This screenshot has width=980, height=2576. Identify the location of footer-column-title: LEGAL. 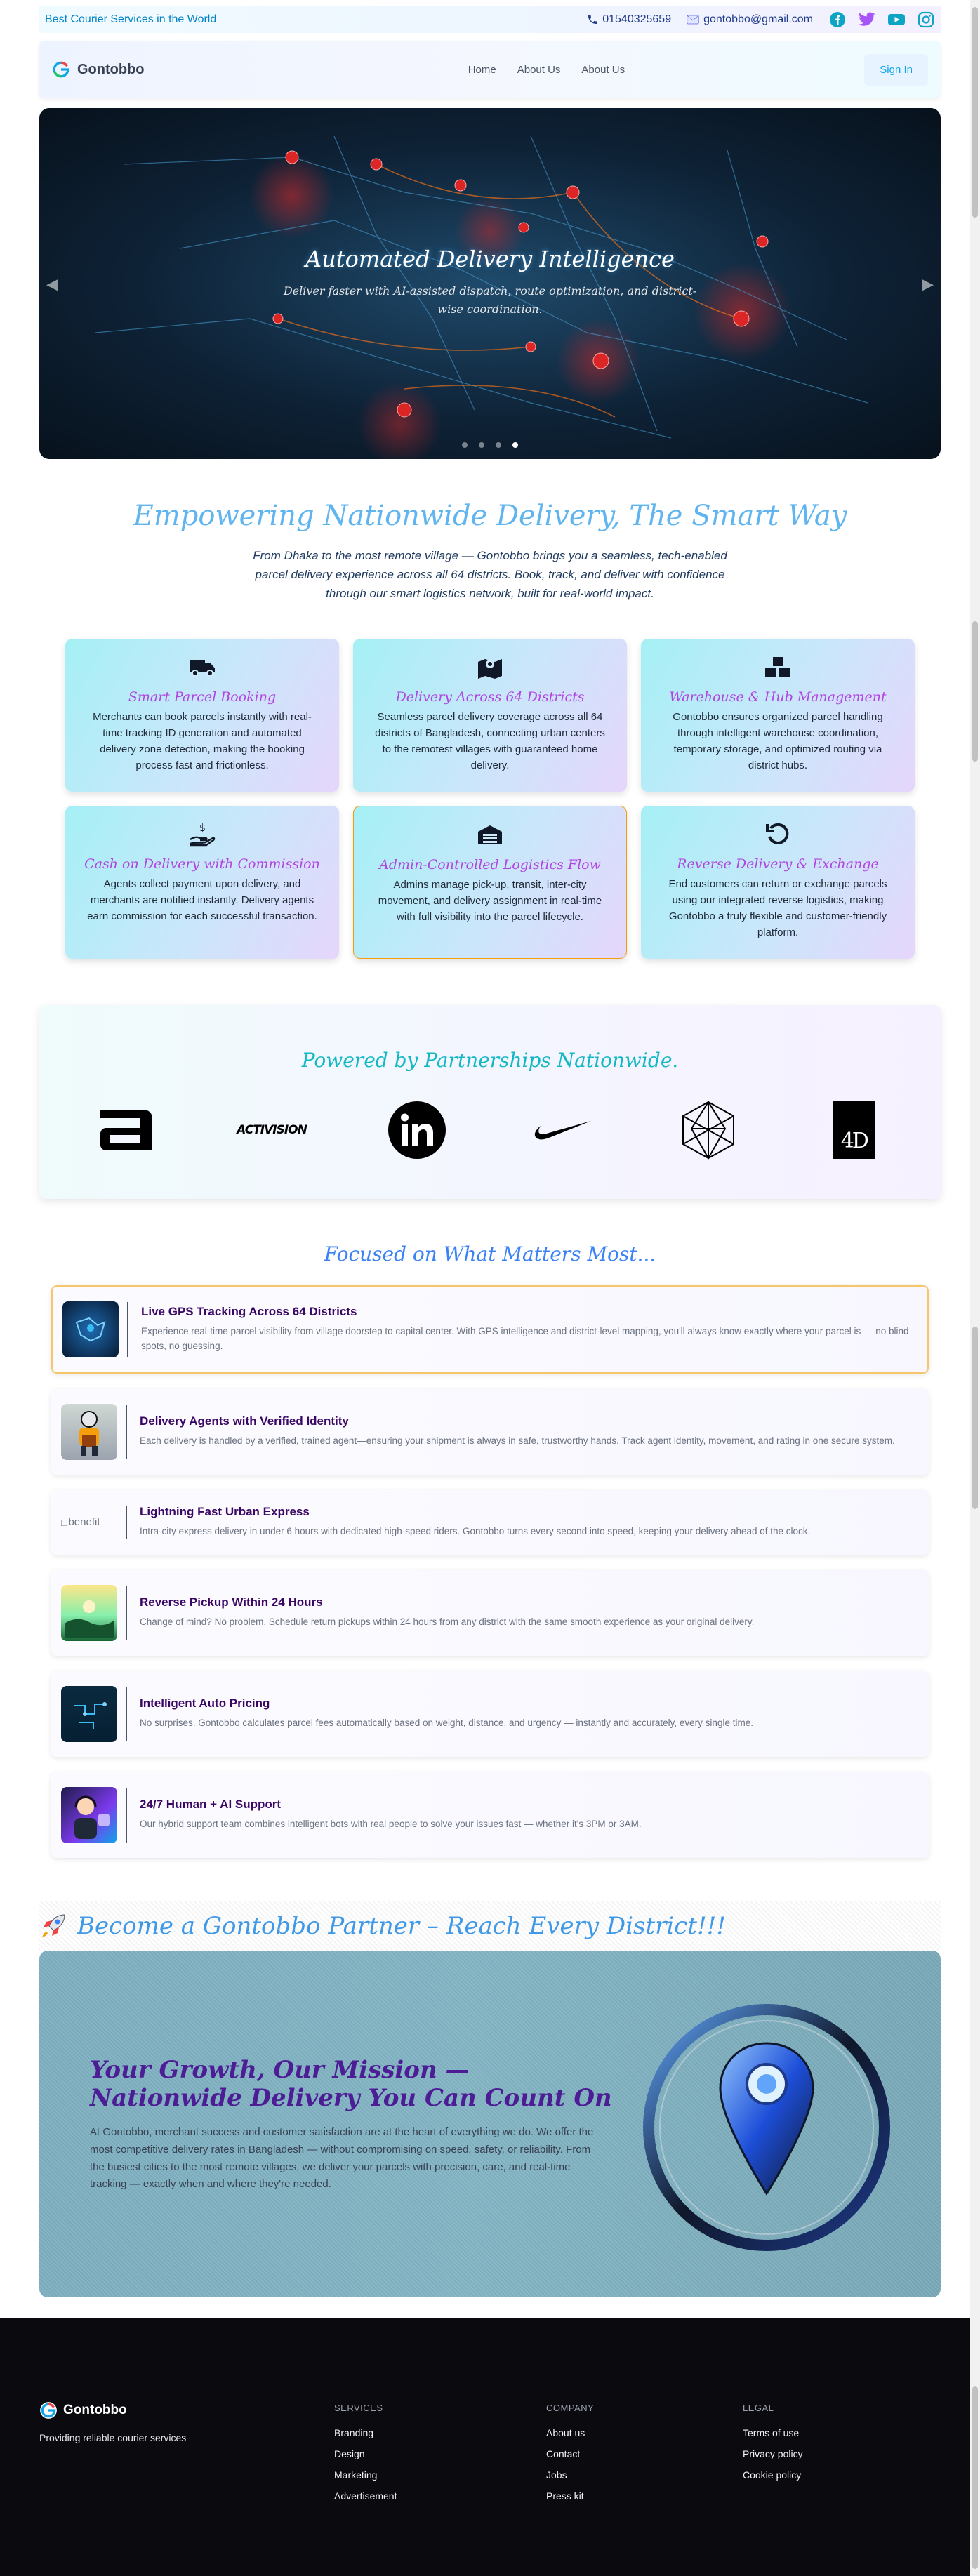
(759, 2408).